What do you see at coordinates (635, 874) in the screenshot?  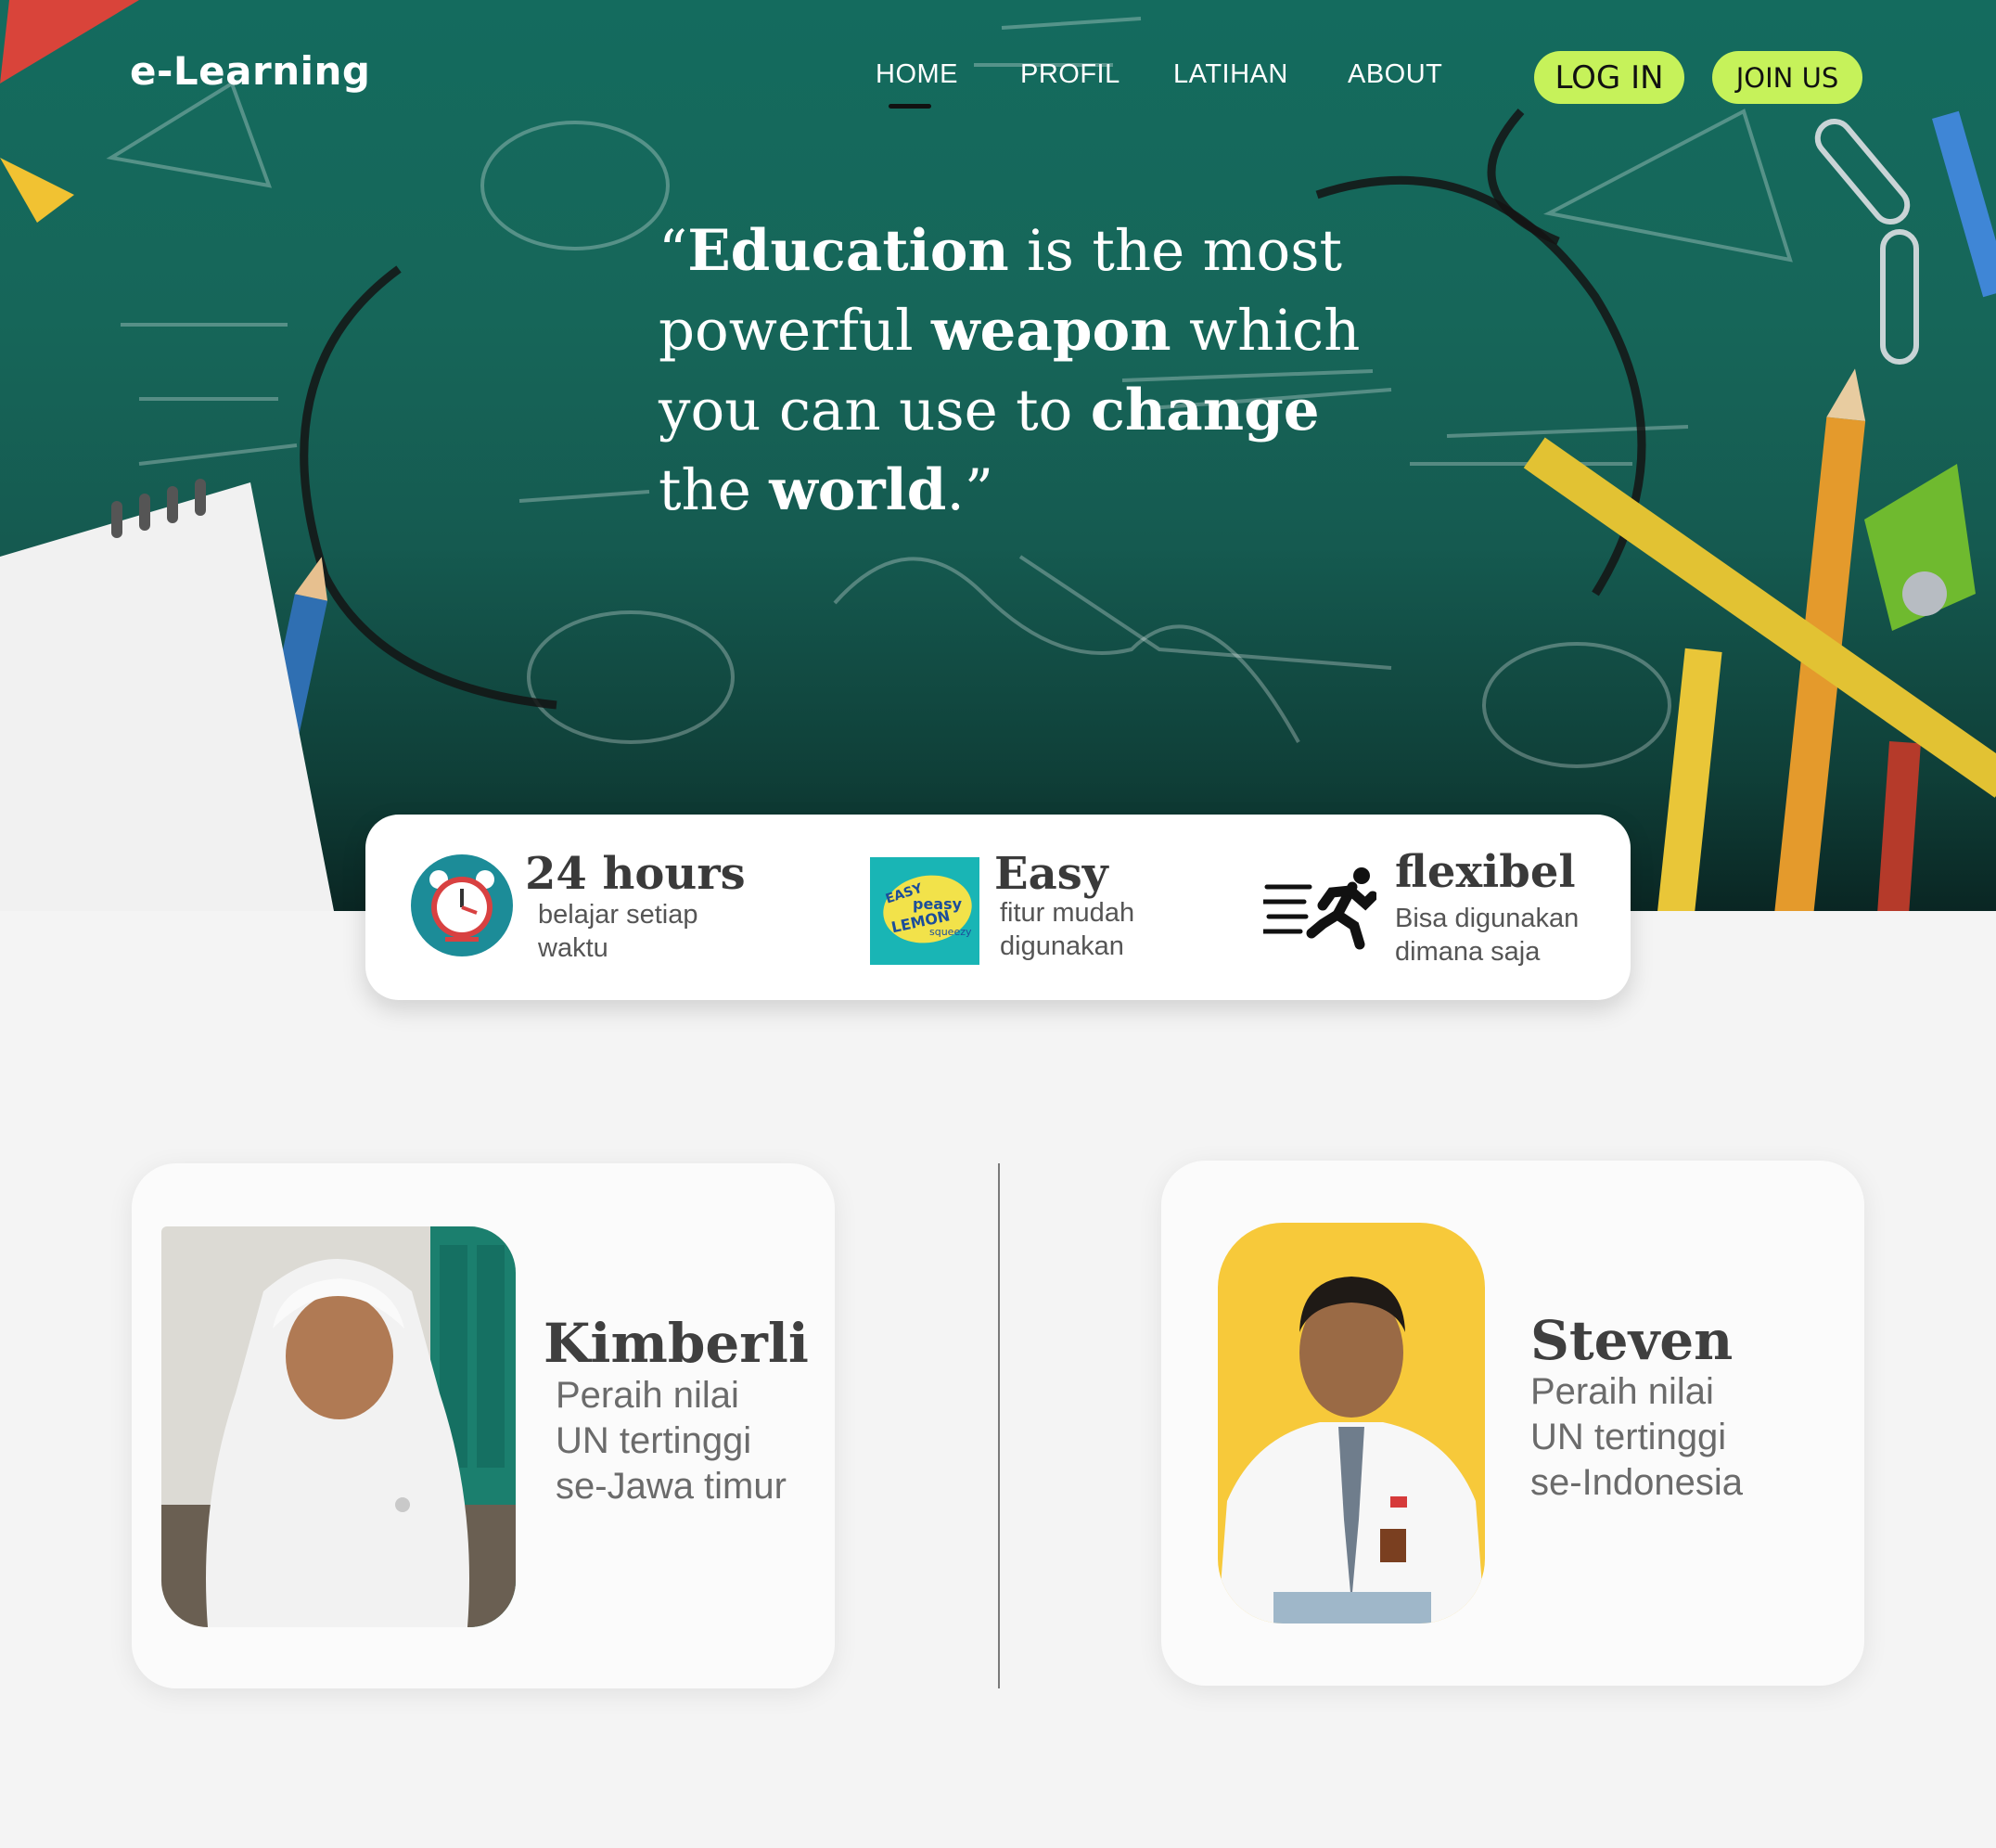 I see `feature-title-24-hours: 24 hours` at bounding box center [635, 874].